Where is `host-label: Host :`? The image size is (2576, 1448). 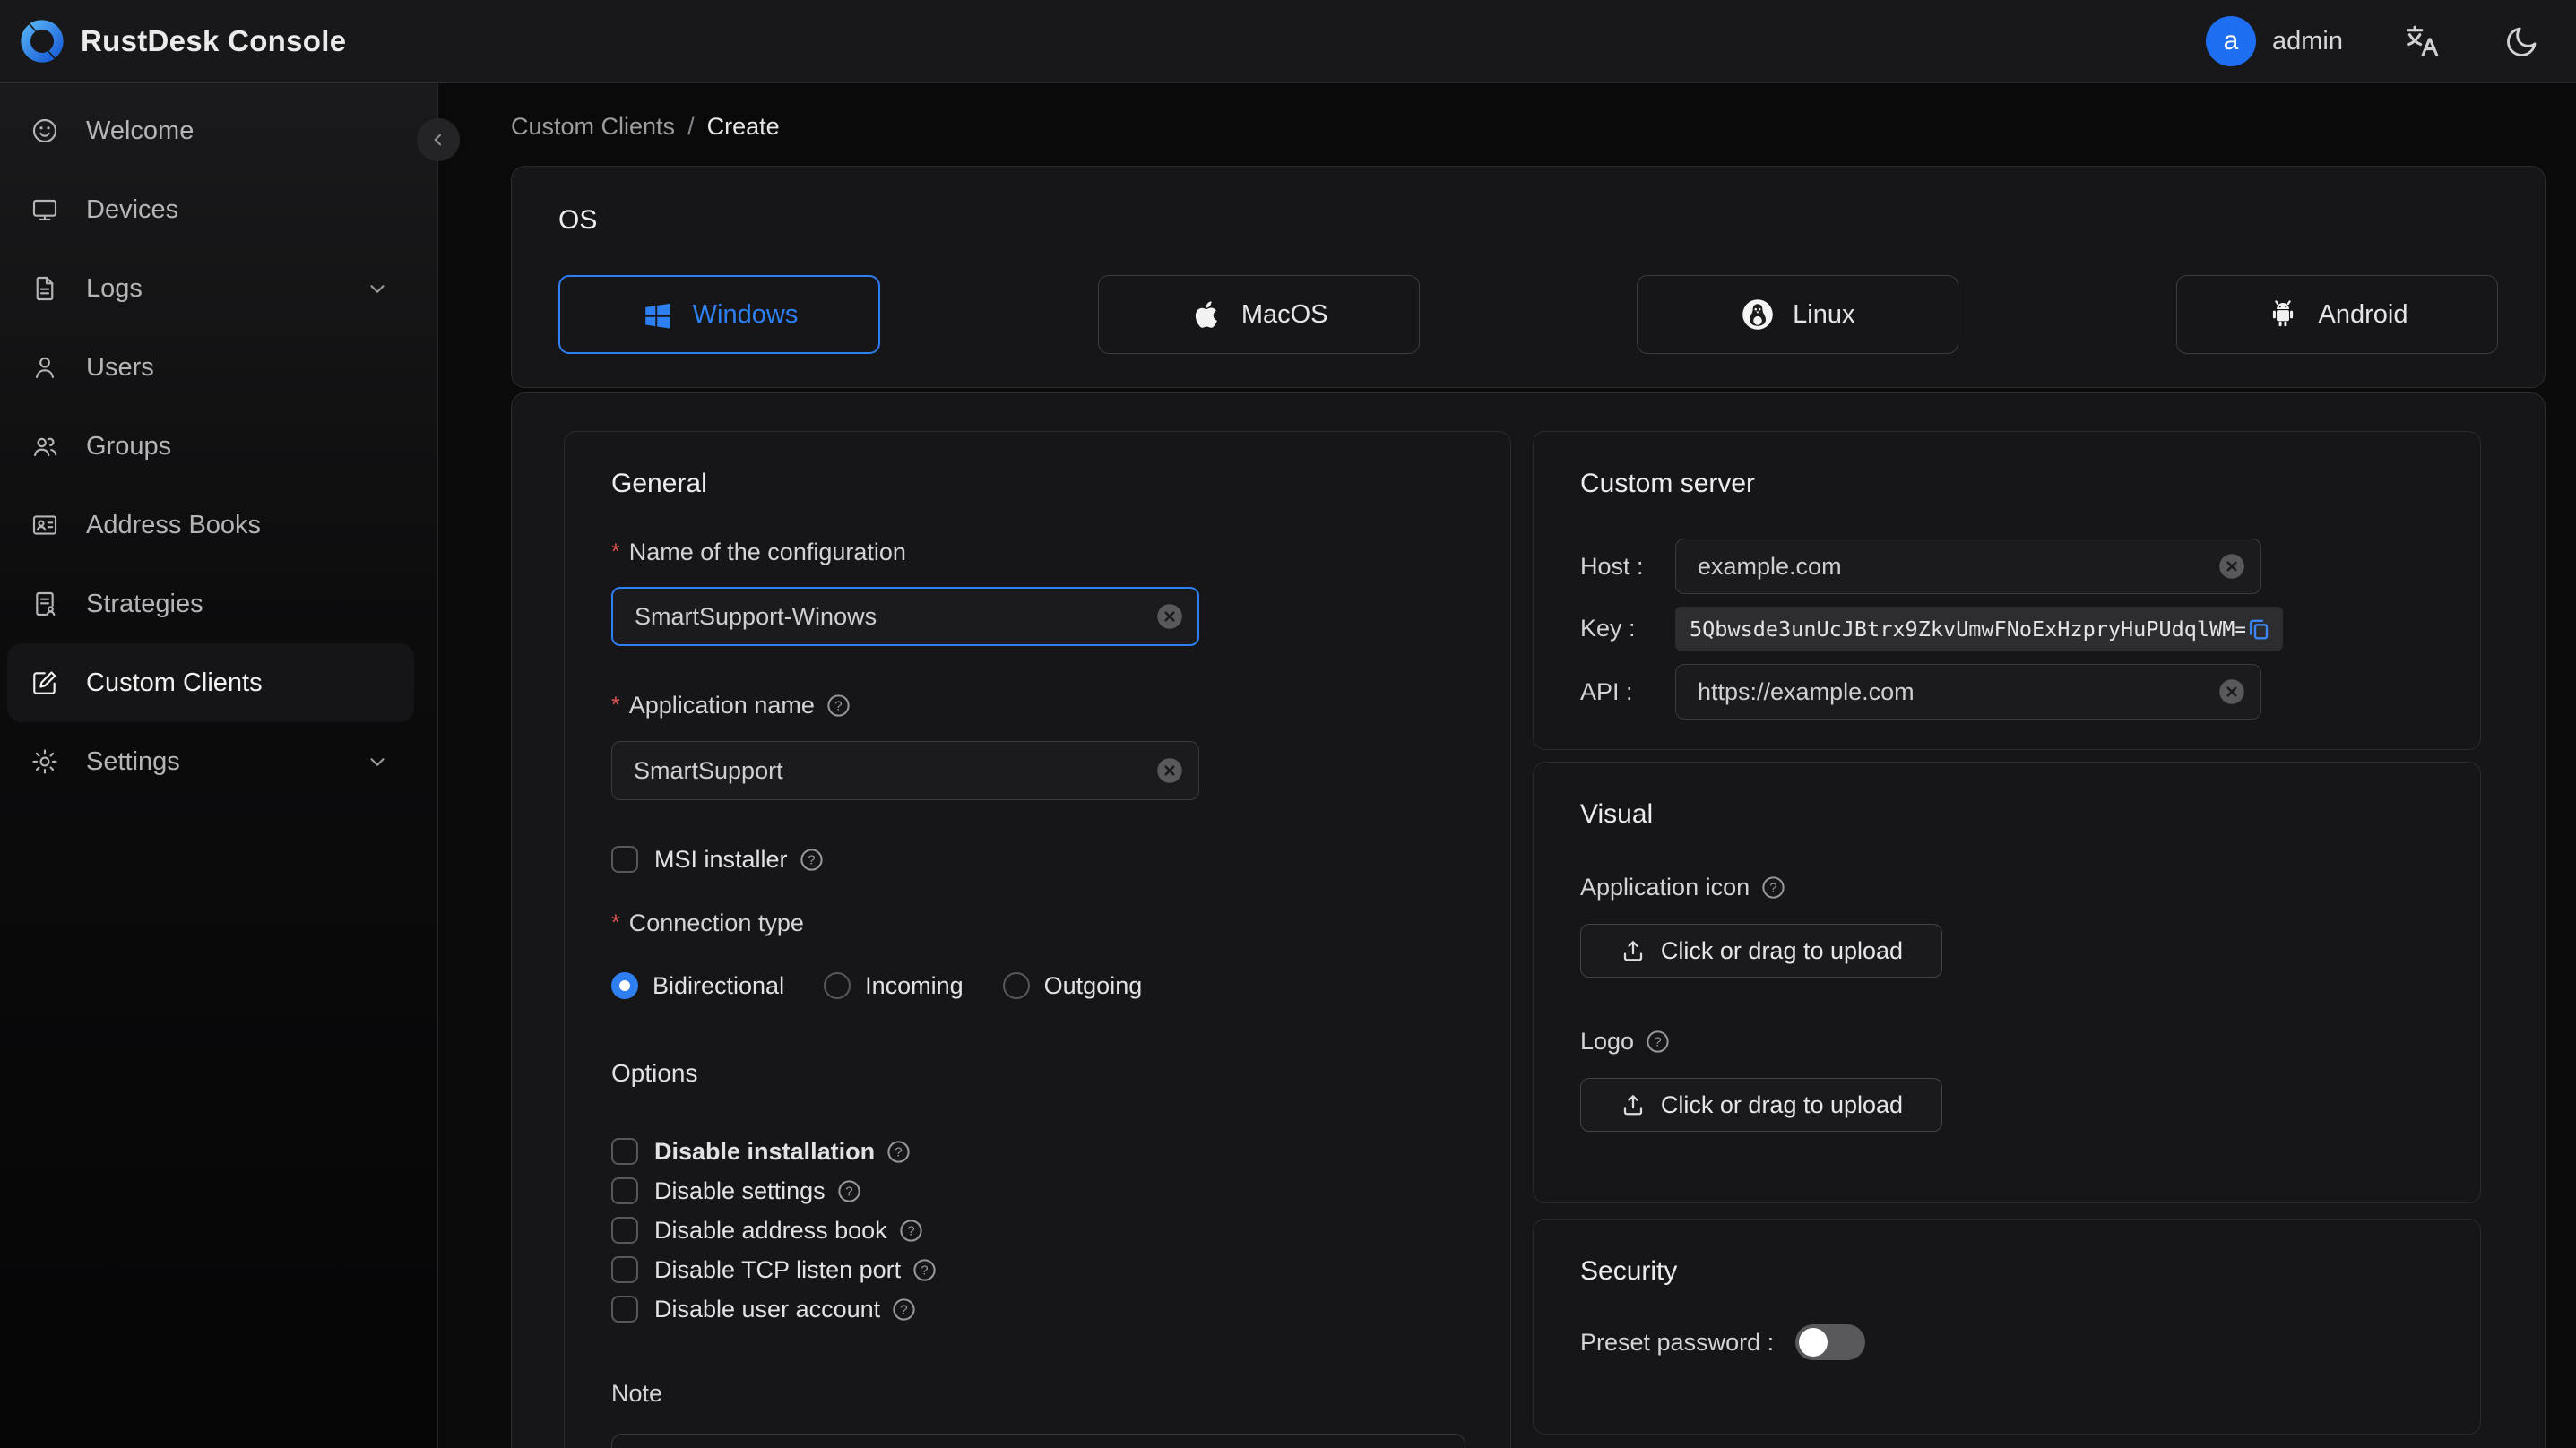 host-label: Host : is located at coordinates (1612, 566).